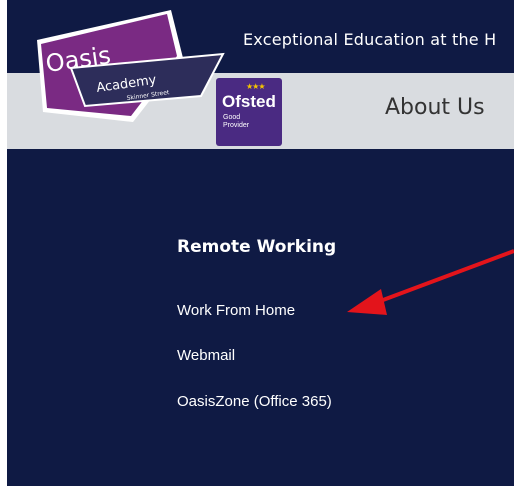 This screenshot has width=514, height=492. Describe the element at coordinates (254, 401) in the screenshot. I see `link-oasiszone: OasisZone (Office 365)` at that location.